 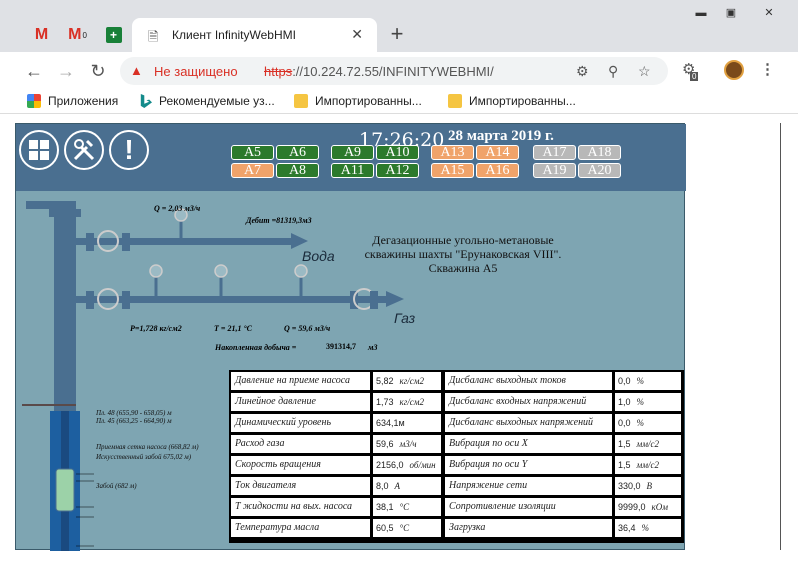 I want to click on param-value-cell: 330,0 B, so click(x=648, y=486).